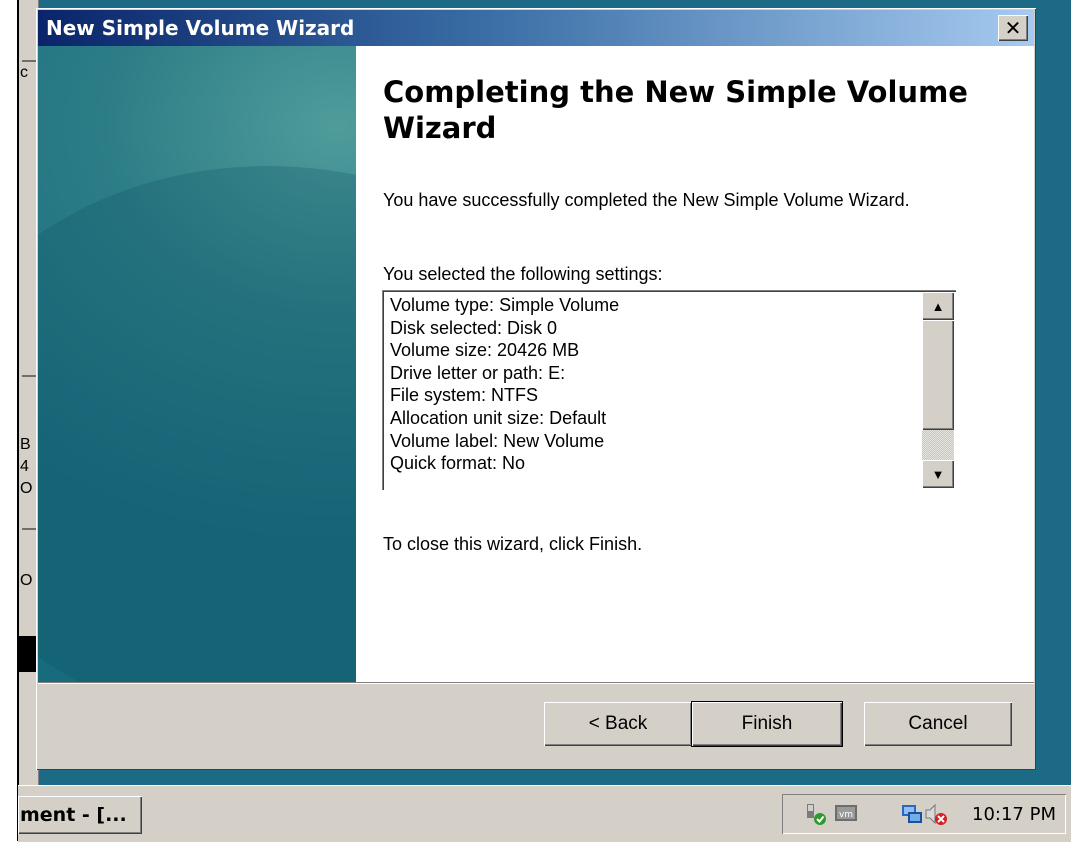 The width and height of the screenshot is (1071, 842). I want to click on setting-allocation-unit: Allocation unit size: Default, so click(498, 417).